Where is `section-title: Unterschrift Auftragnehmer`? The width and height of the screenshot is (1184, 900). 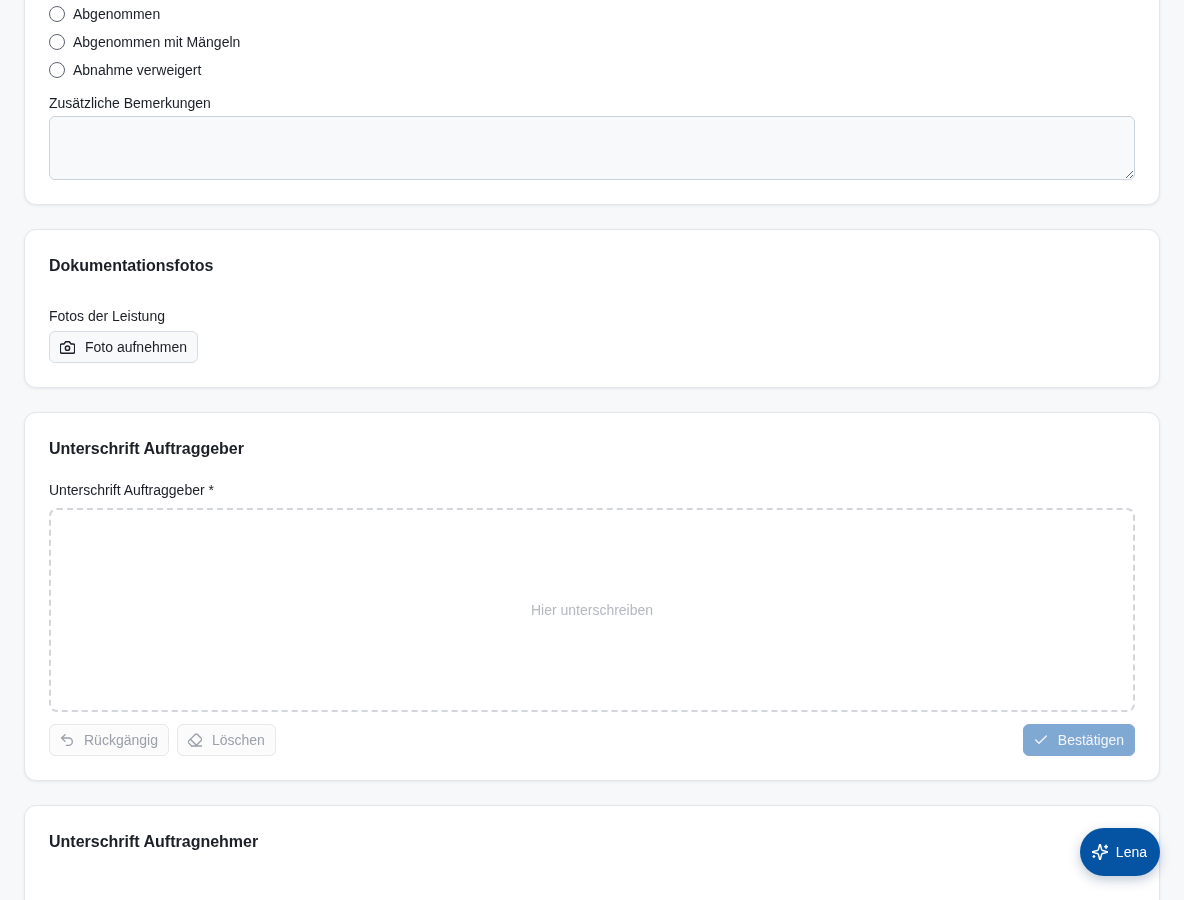
section-title: Unterschrift Auftragnehmer is located at coordinates (154, 842).